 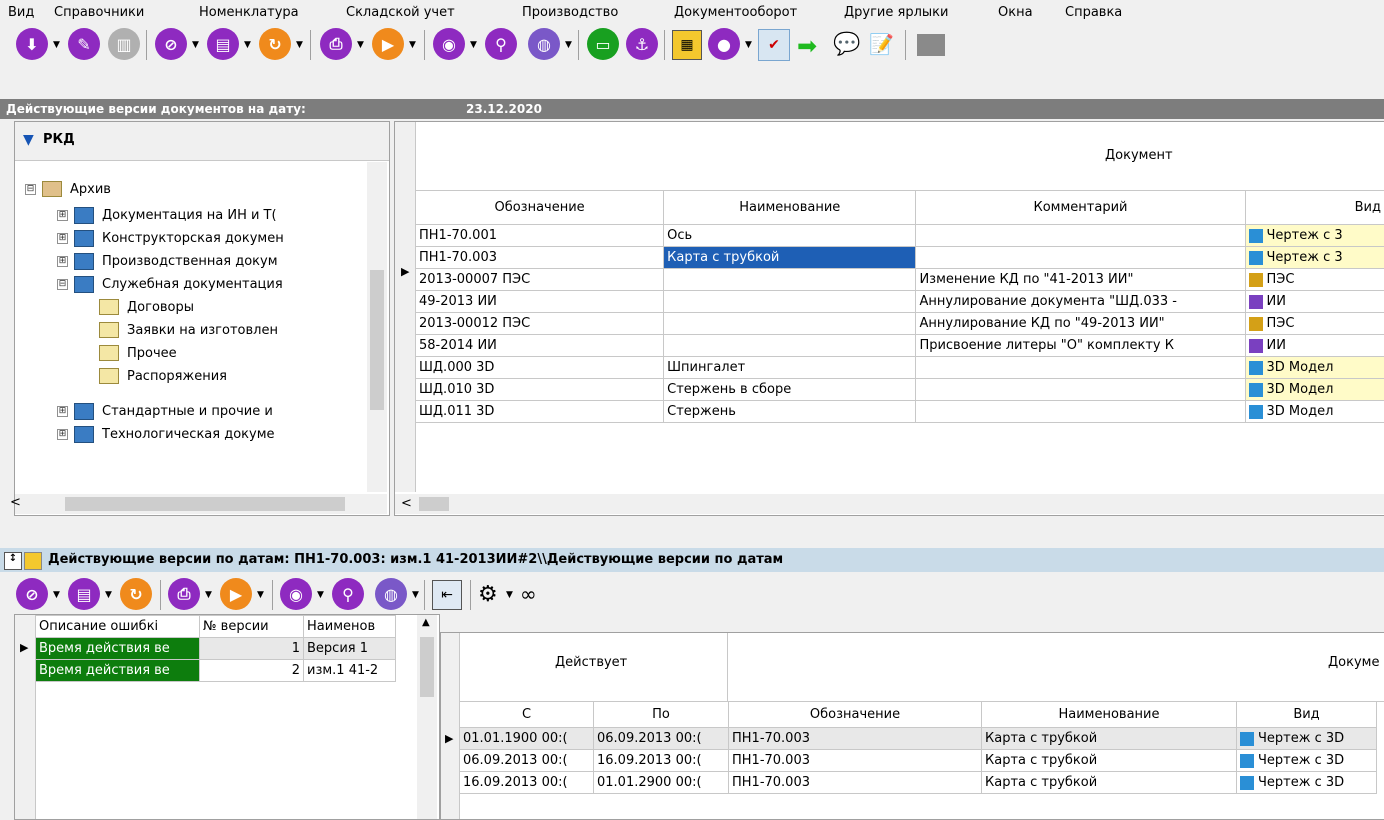 I want to click on export-icon: ⇤, so click(x=447, y=595).